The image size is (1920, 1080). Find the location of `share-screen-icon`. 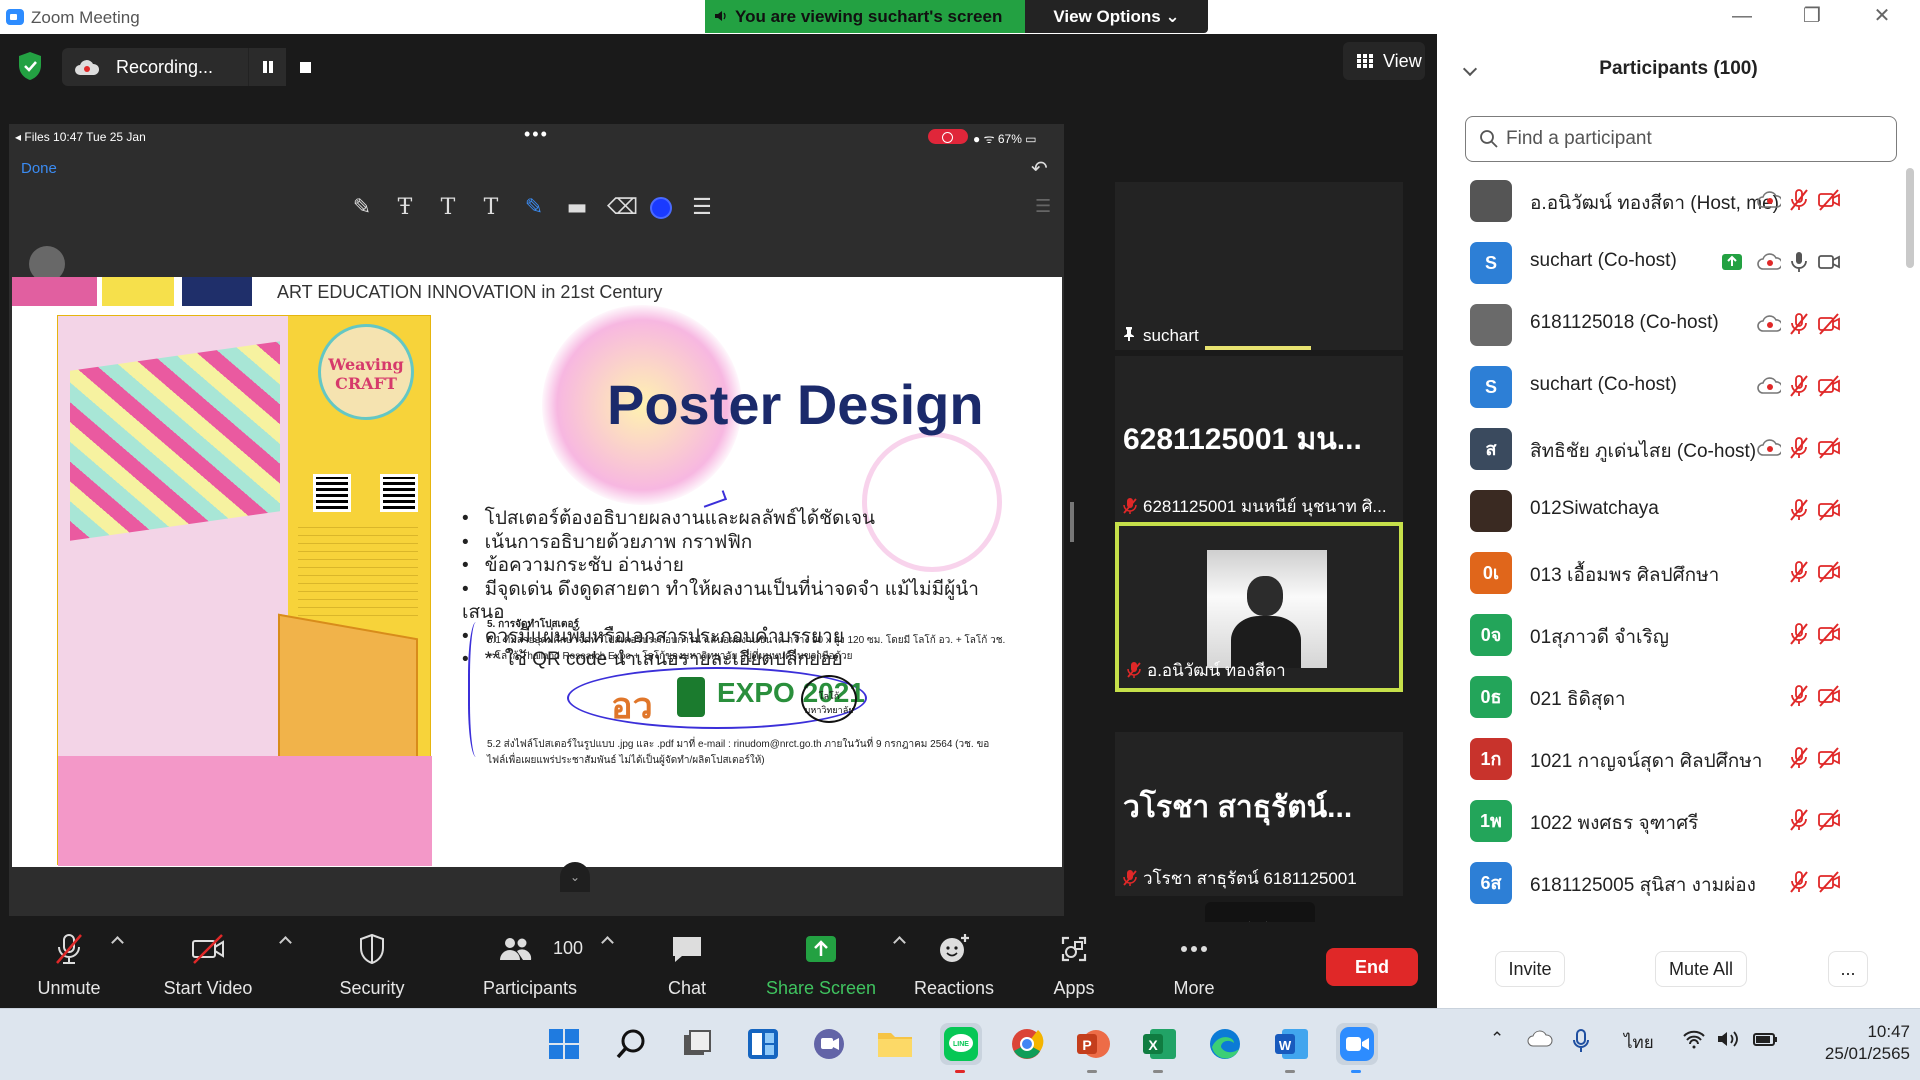

share-screen-icon is located at coordinates (821, 949).